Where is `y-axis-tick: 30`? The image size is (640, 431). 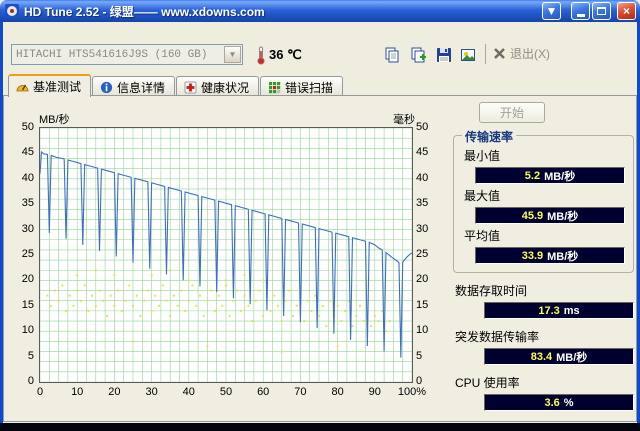 y-axis-tick: 30 is located at coordinates (27, 228).